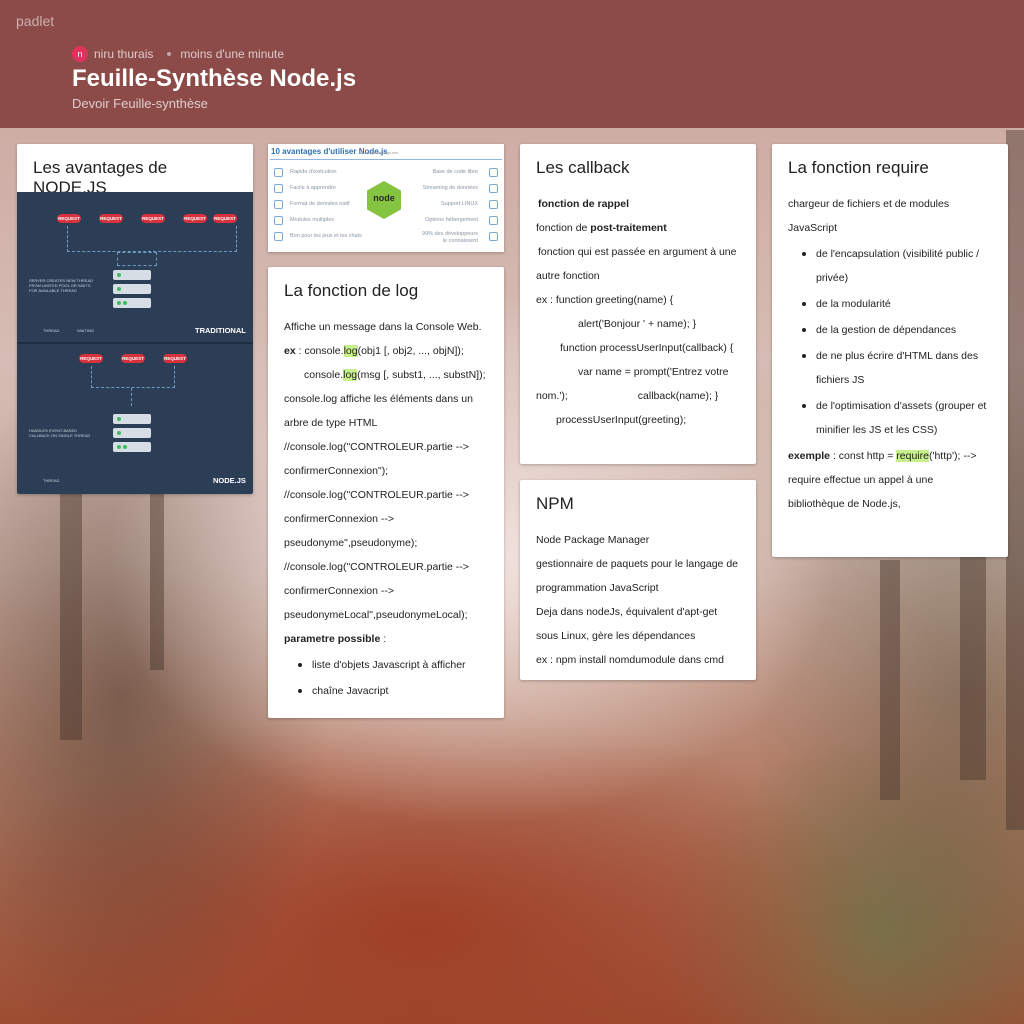 This screenshot has width=1024, height=1024. What do you see at coordinates (140, 103) in the screenshot?
I see `page-subtitle: Devoir Feuille-synthèse` at bounding box center [140, 103].